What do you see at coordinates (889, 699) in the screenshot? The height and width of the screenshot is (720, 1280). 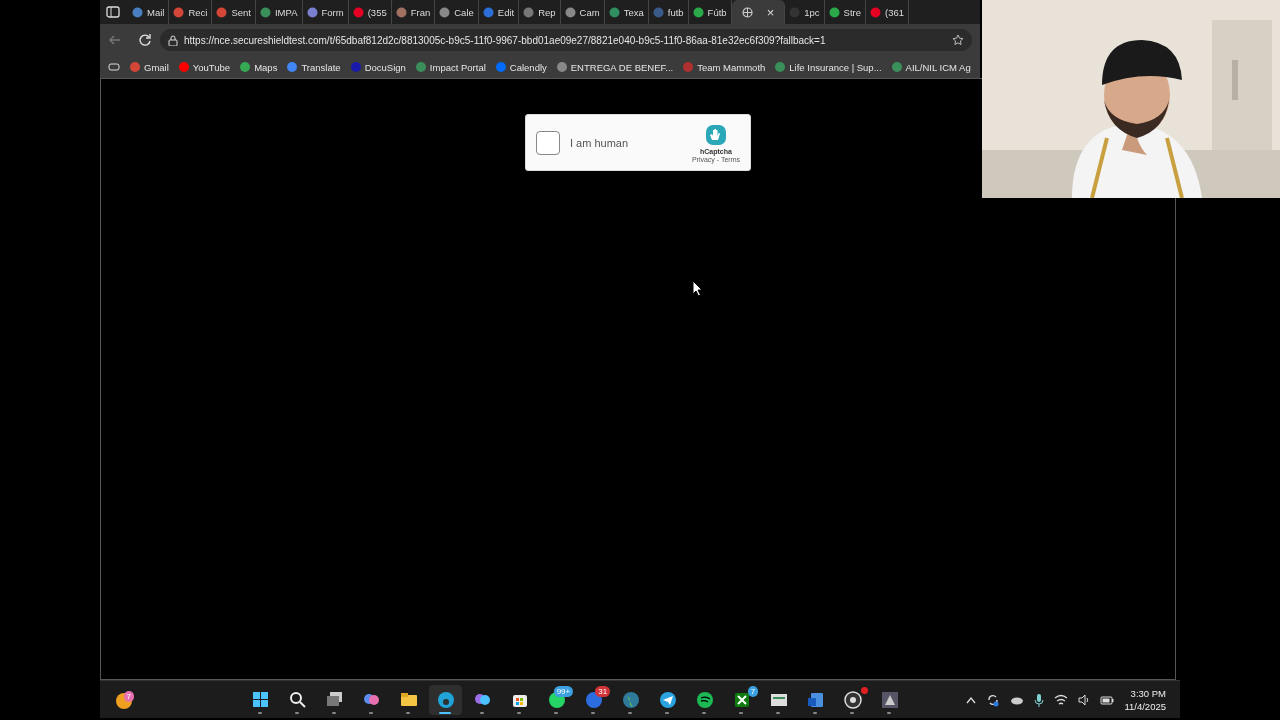 I see `app-icon` at bounding box center [889, 699].